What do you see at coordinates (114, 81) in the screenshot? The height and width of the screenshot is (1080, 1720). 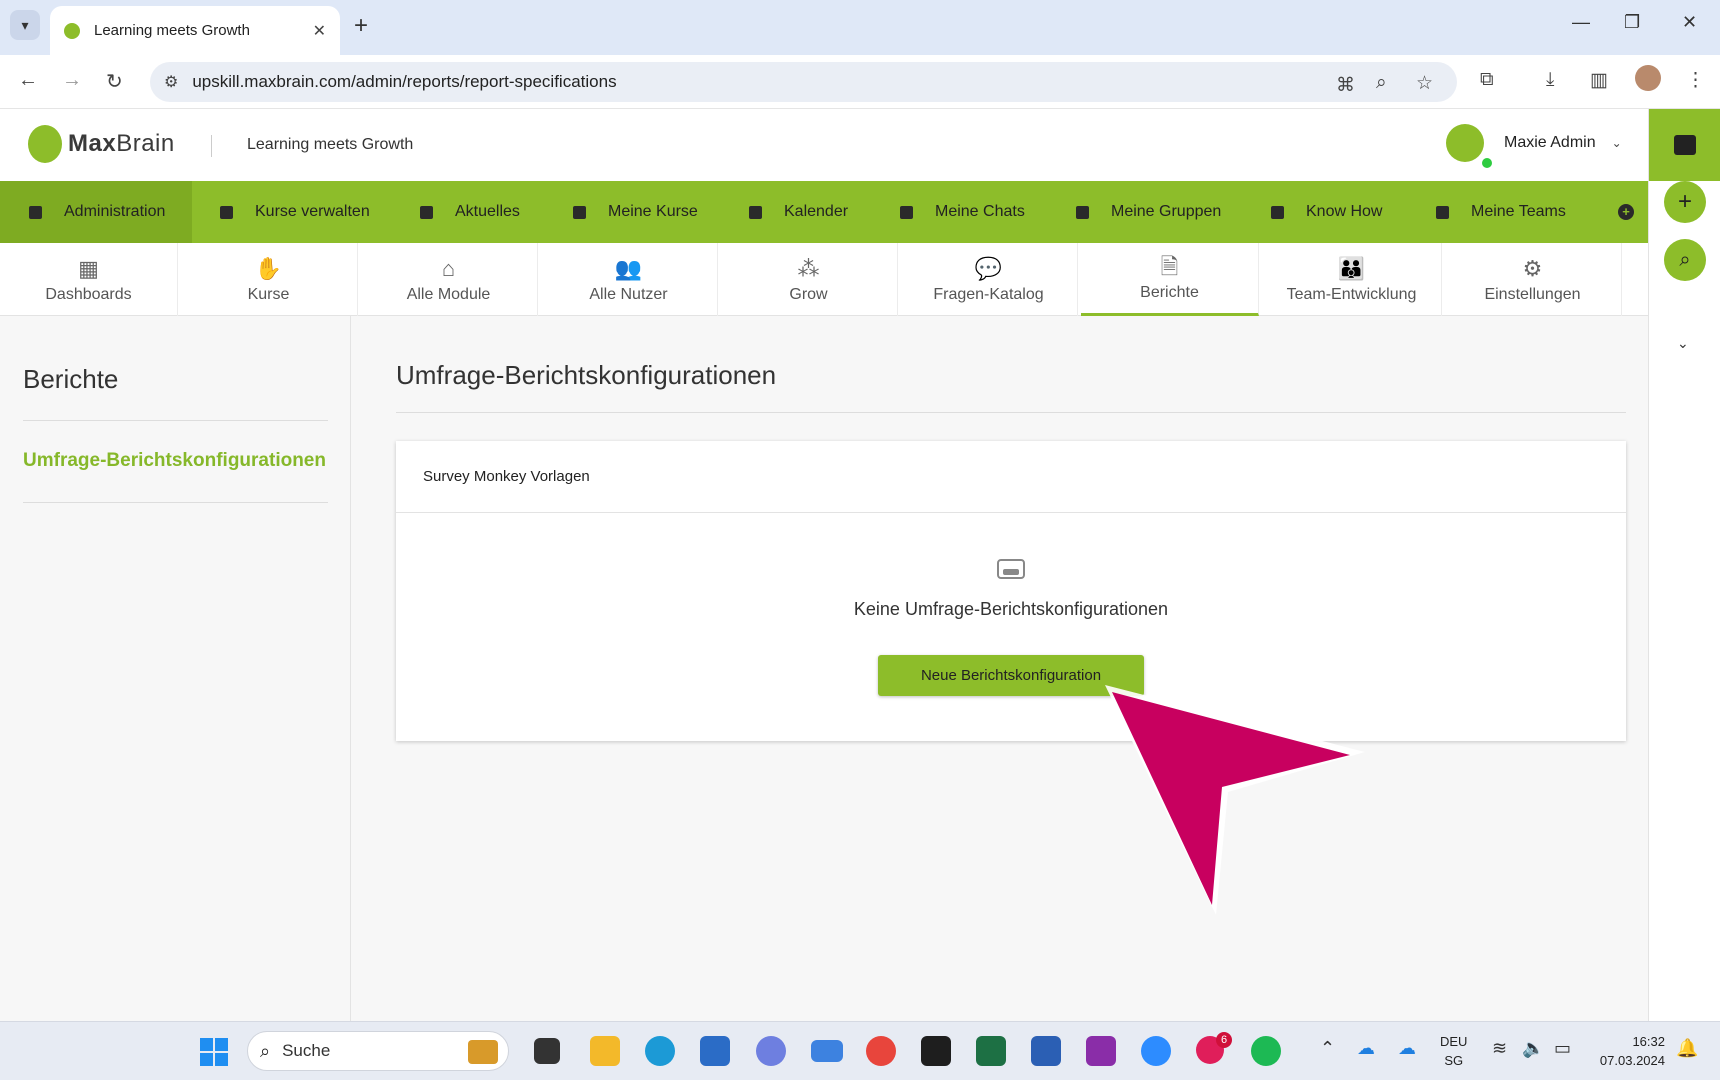 I see `reload-icon: ↻` at bounding box center [114, 81].